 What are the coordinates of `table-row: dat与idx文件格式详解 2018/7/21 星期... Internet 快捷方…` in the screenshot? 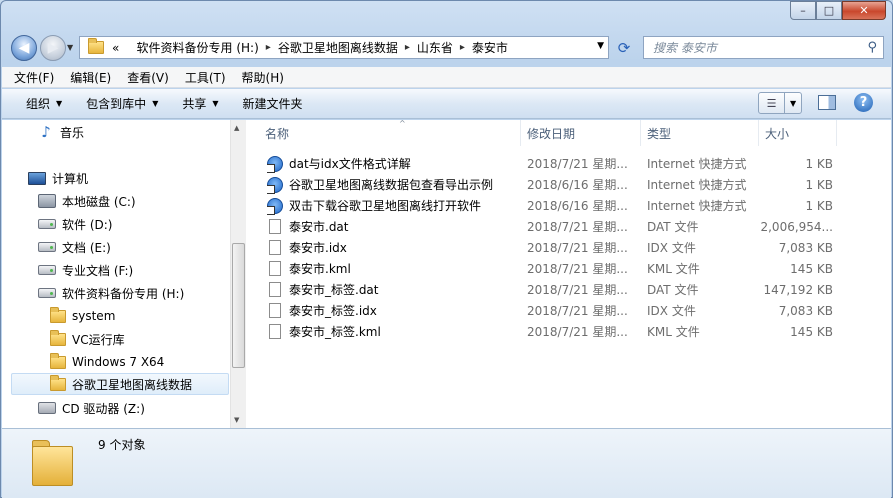 It's located at (569, 163).